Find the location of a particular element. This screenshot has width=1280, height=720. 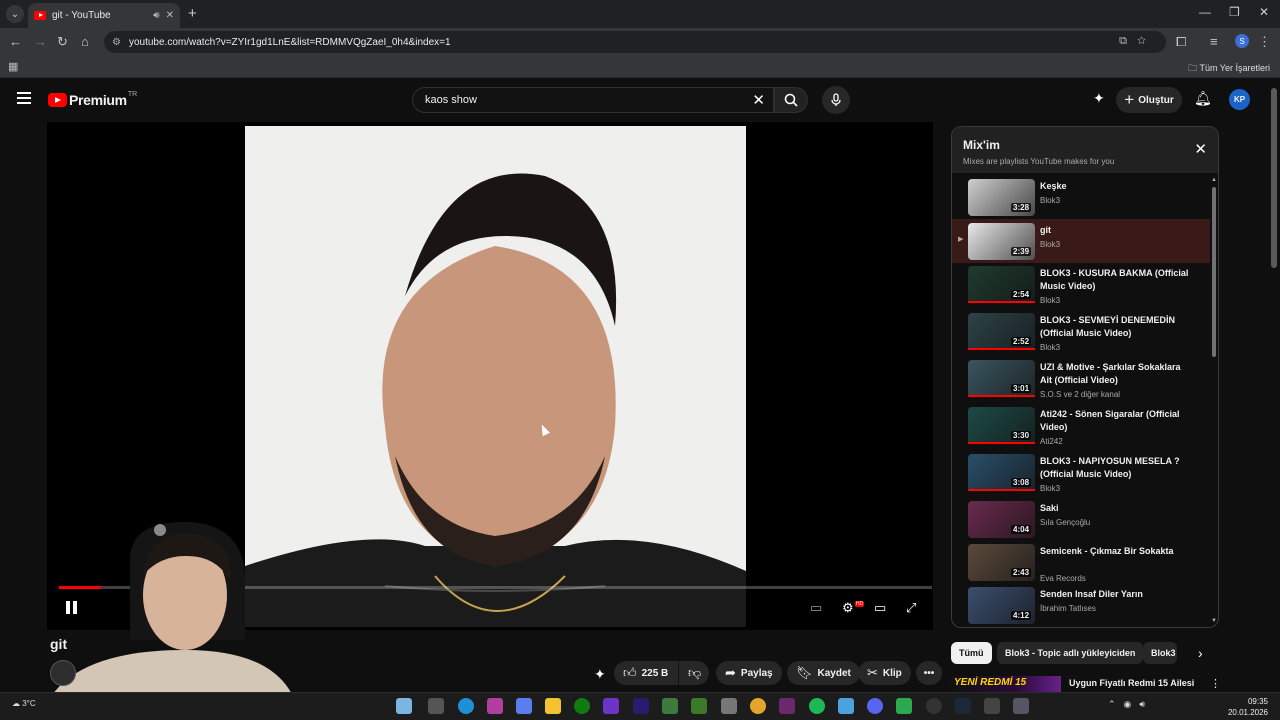

recommendation-menu-icon: ⋮ is located at coordinates (1215, 683).